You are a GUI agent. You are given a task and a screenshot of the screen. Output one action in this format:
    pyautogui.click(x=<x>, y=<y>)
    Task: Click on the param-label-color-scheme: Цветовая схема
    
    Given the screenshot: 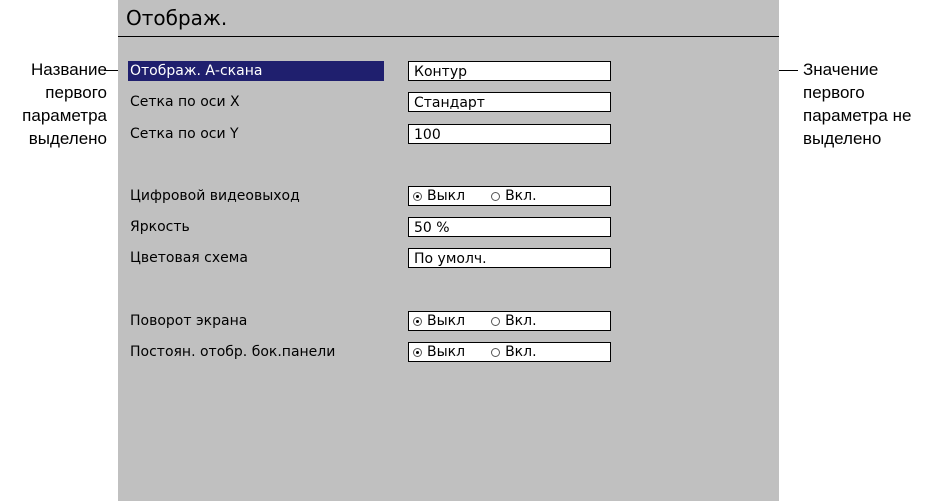 What is the action you would take?
    pyautogui.click(x=188, y=258)
    